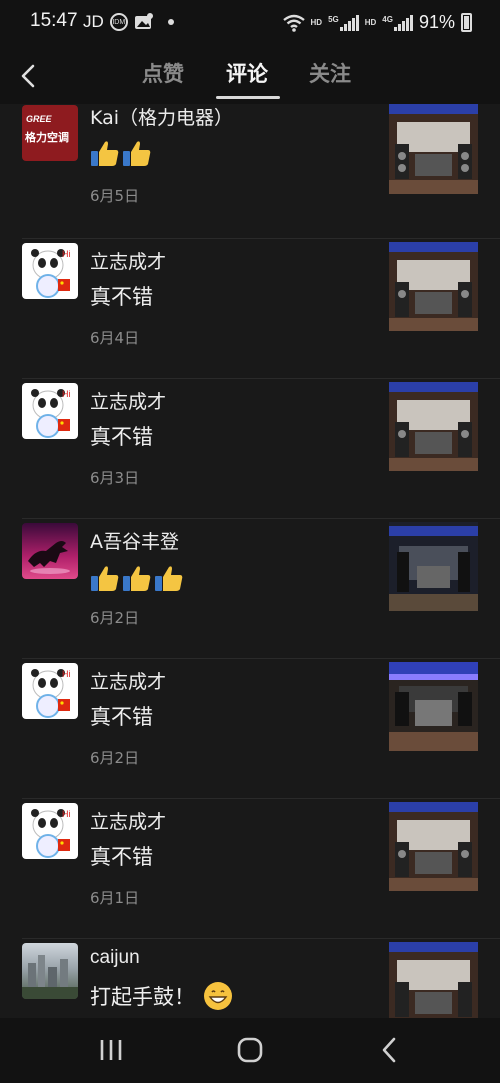  I want to click on top-tab-header: 点赞 评论 关注, so click(250, 76).